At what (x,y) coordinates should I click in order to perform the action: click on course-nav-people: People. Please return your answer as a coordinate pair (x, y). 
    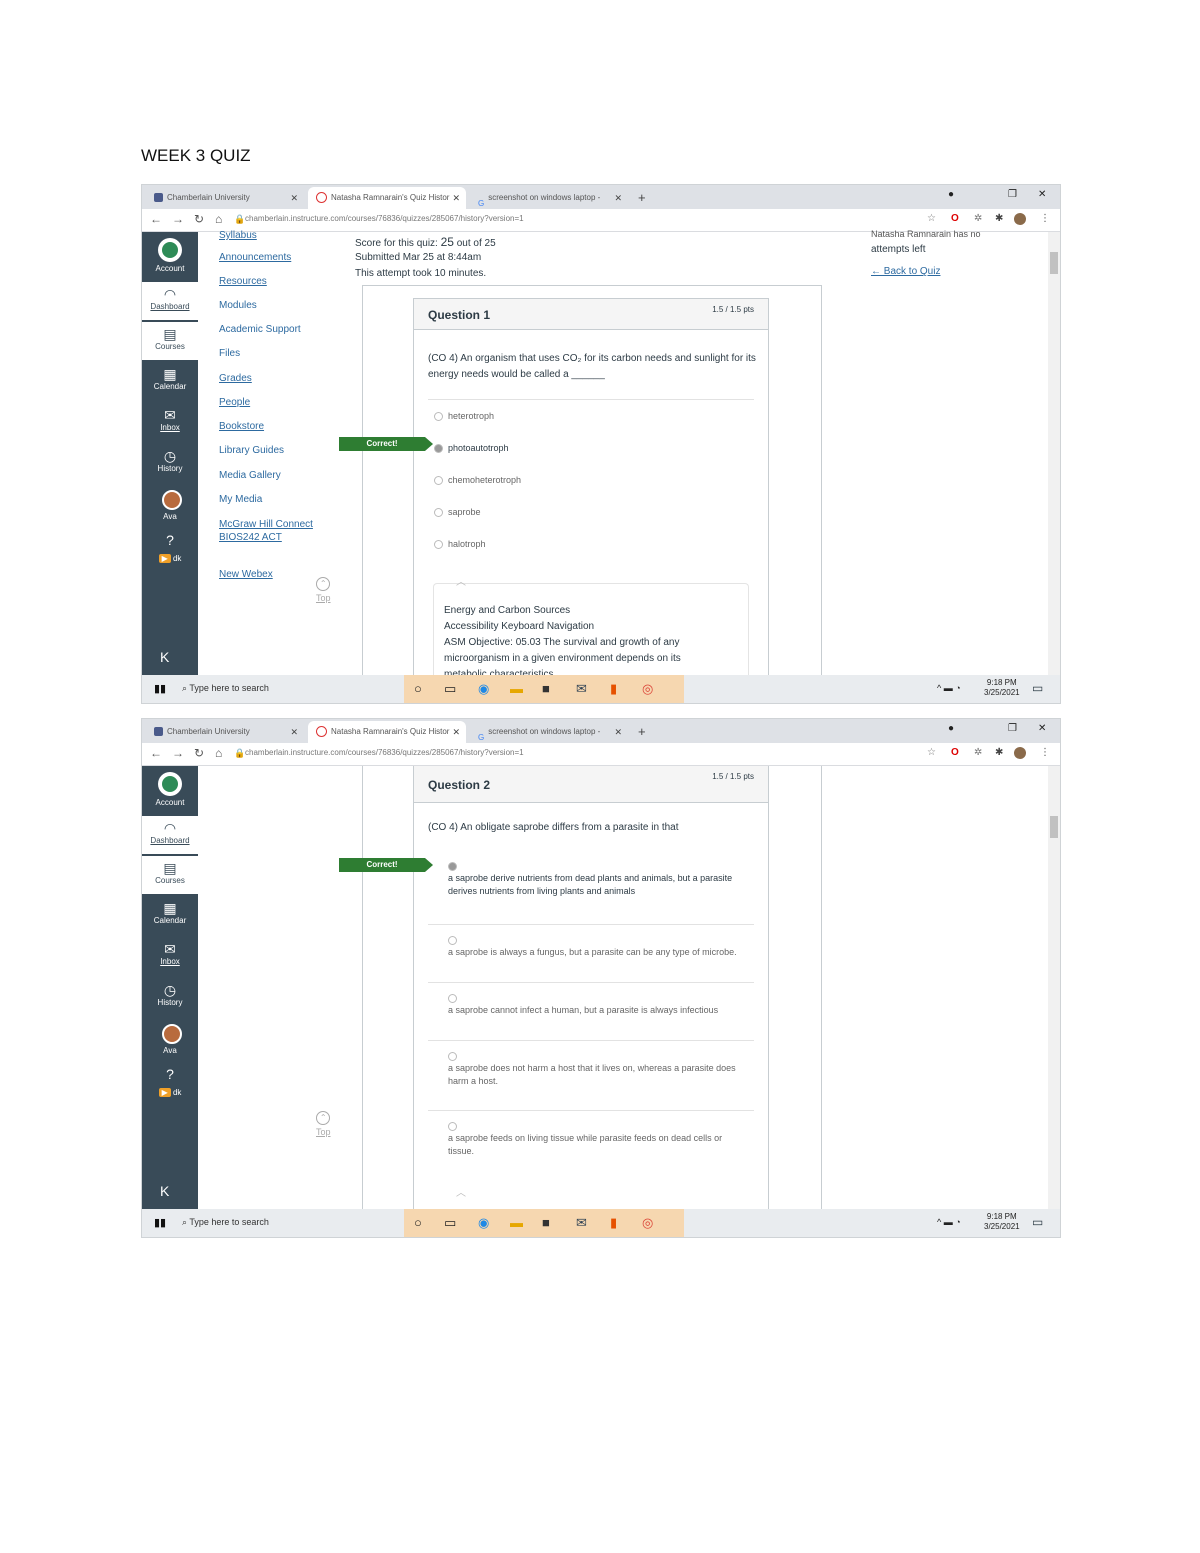
    Looking at the image, I should click on (234, 402).